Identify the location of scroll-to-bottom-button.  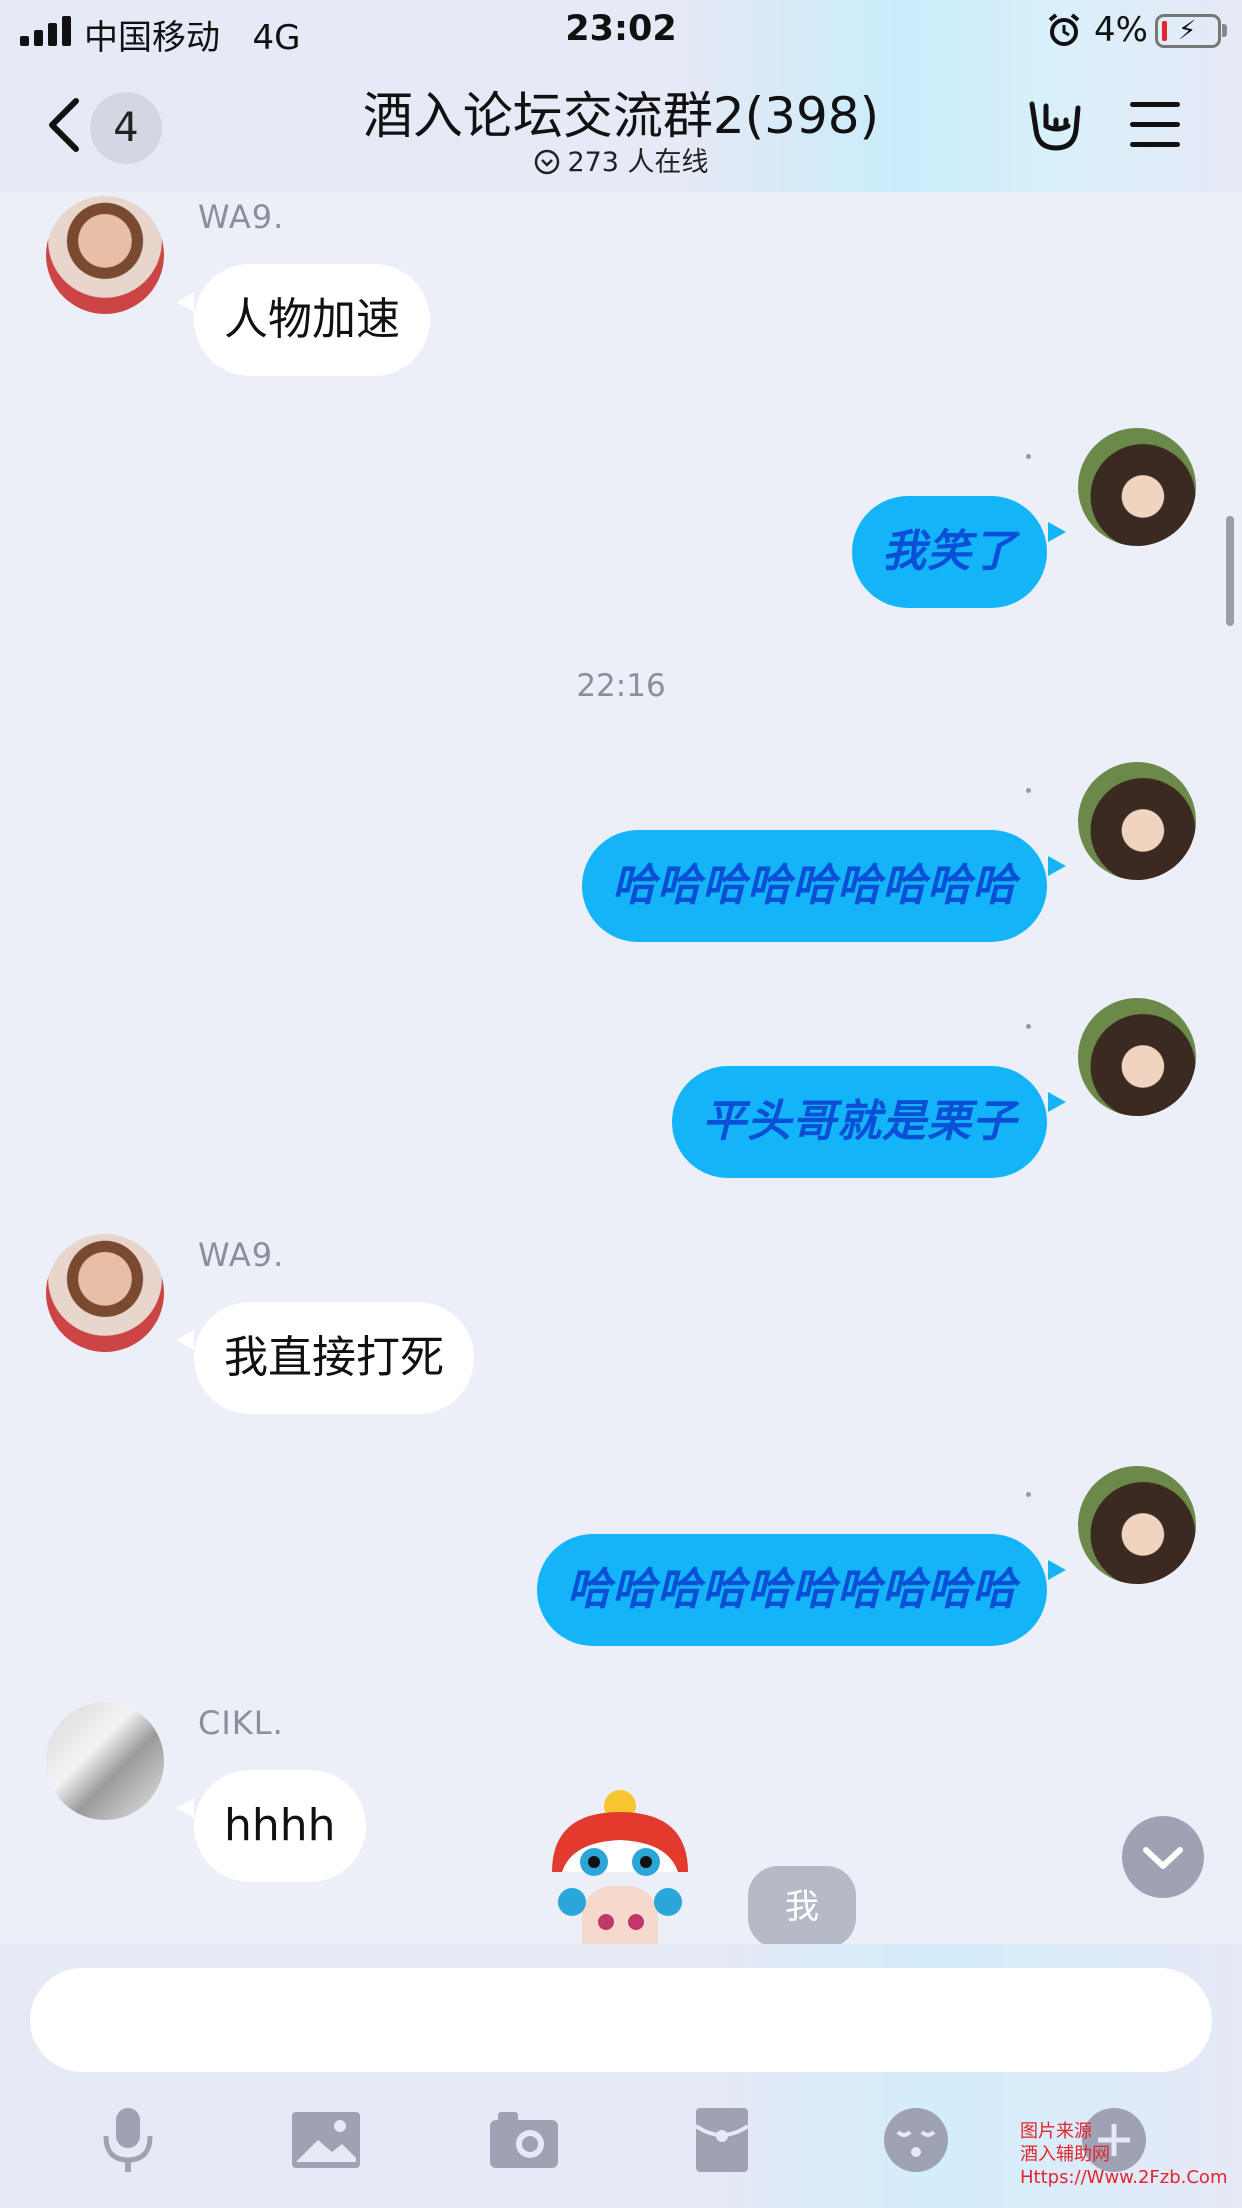
(1163, 1857).